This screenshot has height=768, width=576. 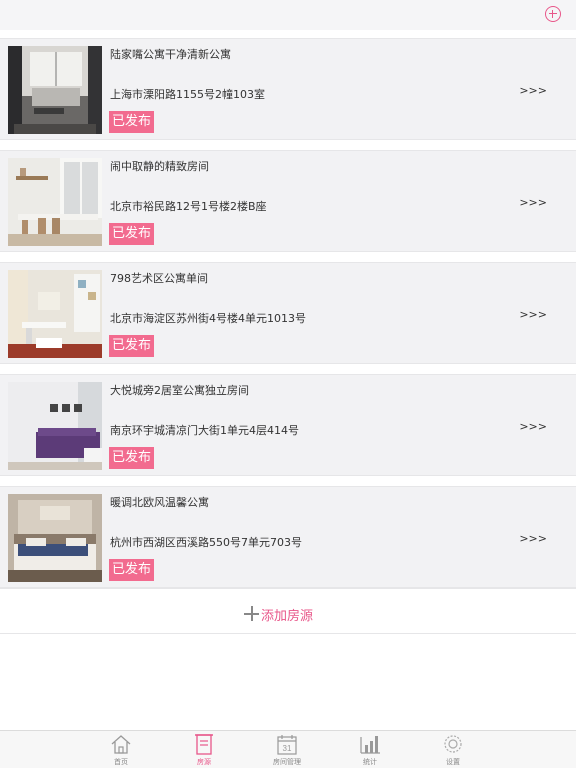 I want to click on add-listing-button: 添加房源, so click(x=288, y=611).